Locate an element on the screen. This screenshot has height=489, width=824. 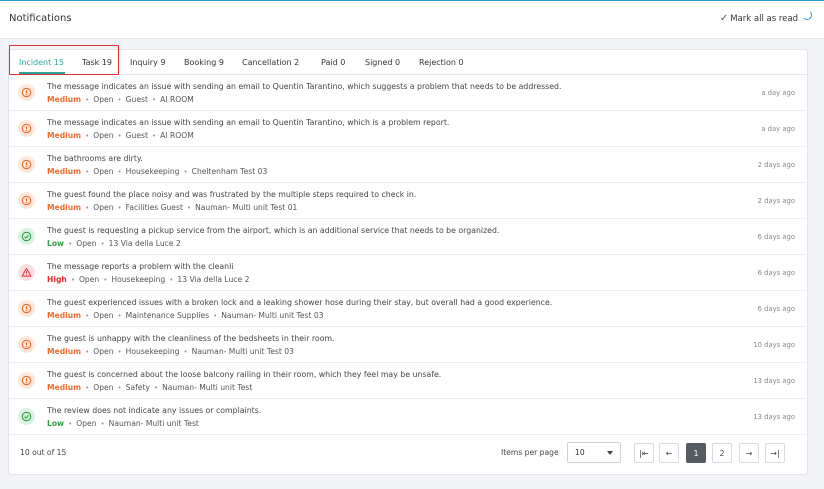
page-button-2: 2 is located at coordinates (722, 453).